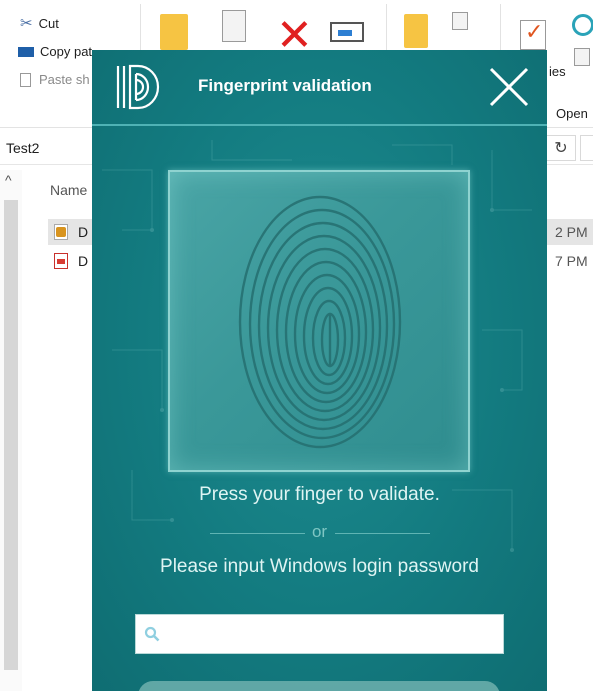  I want to click on dialog-header: Fingerprint validation, so click(319, 87).